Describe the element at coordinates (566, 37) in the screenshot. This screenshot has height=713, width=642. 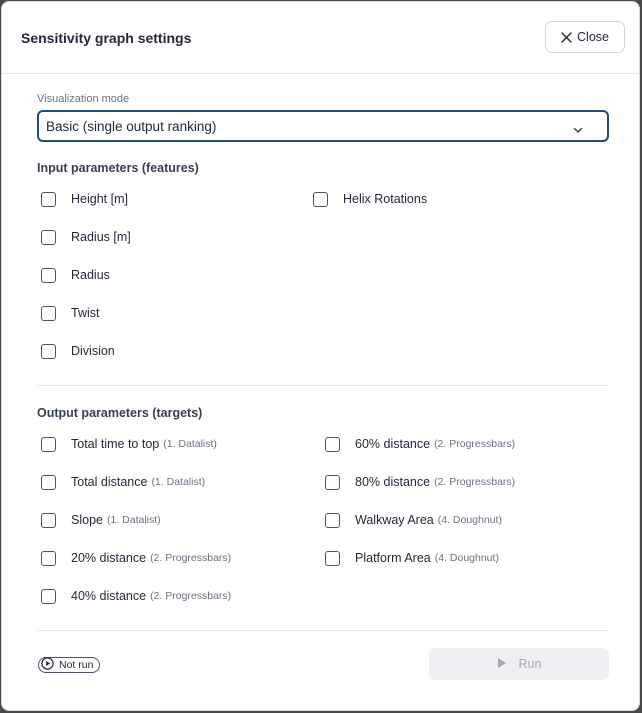
I see `close-icon` at that location.